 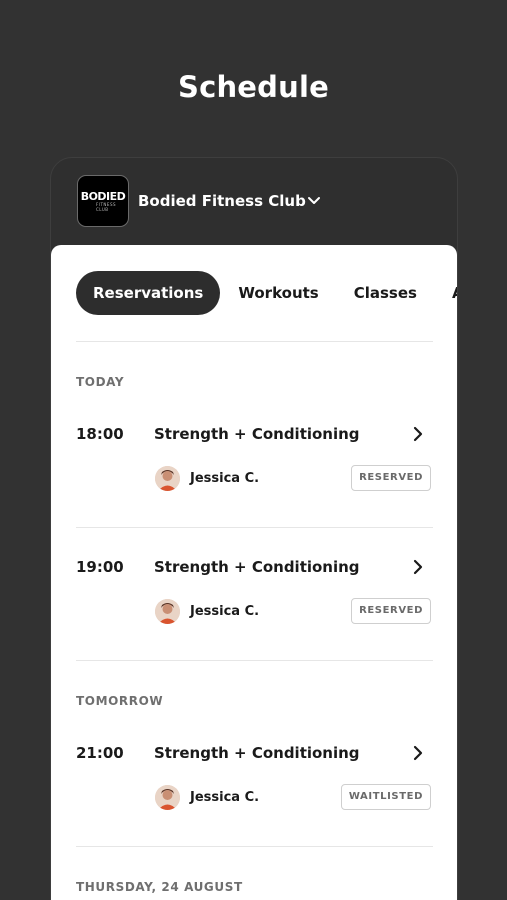 I want to click on page-title: Schedule, so click(x=253, y=87).